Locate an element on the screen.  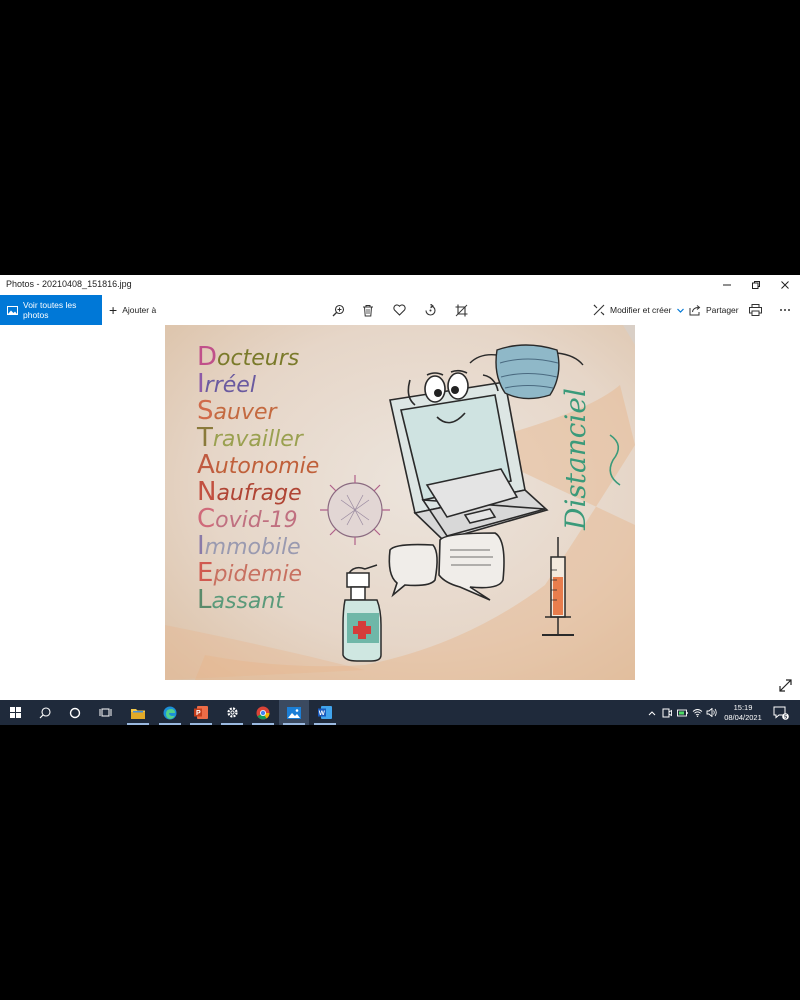
fullscreen-button is located at coordinates (785, 685).